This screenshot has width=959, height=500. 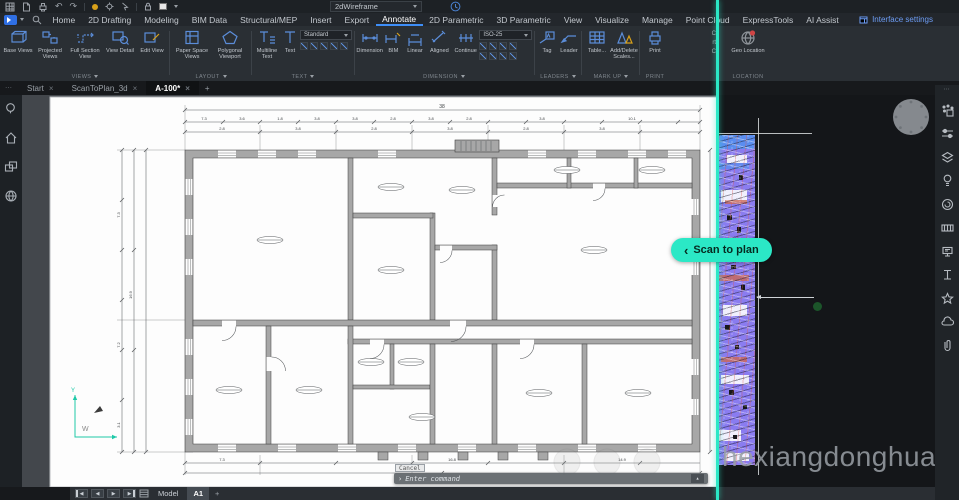 What do you see at coordinates (947, 345) in the screenshot?
I see `paperclip-icon` at bounding box center [947, 345].